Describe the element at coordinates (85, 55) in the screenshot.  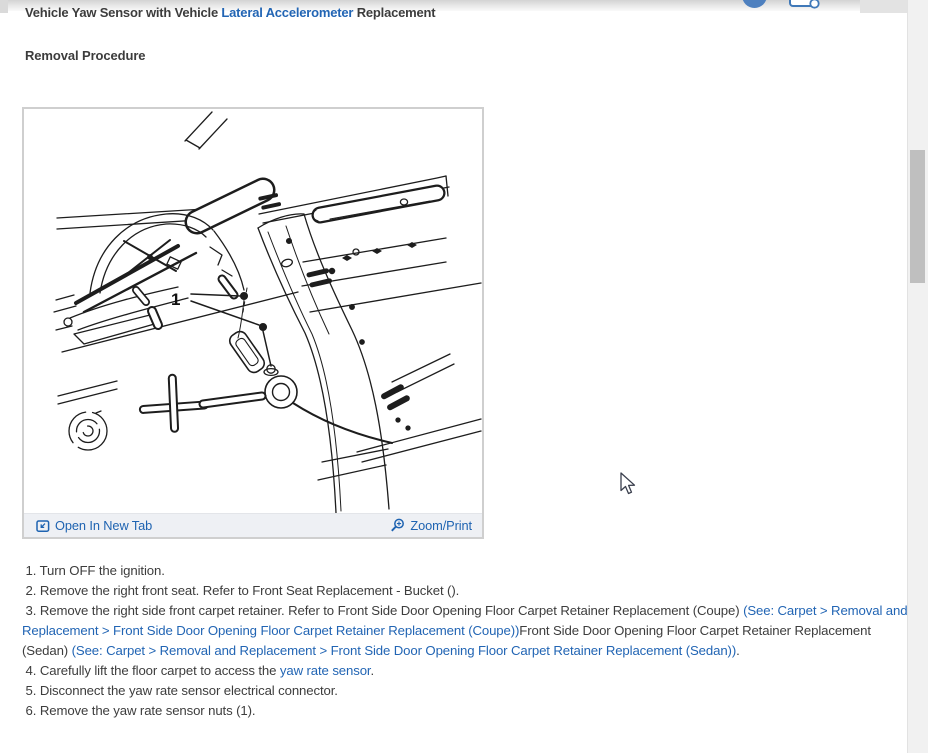
I see `section-heading: Removal Procedure` at that location.